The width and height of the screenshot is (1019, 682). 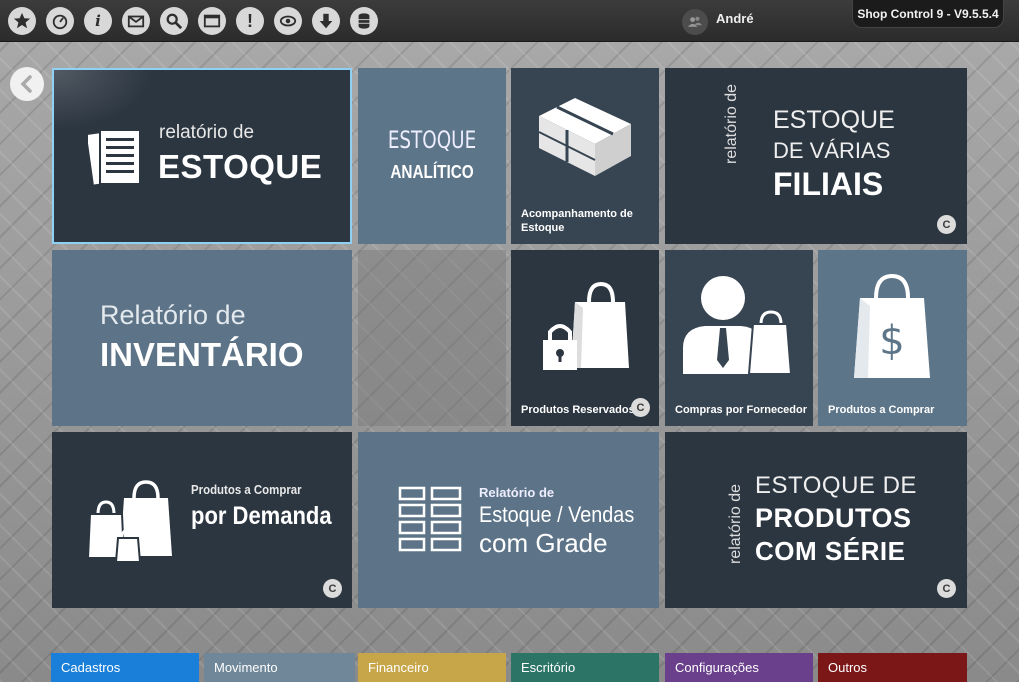 What do you see at coordinates (836, 485) in the screenshot?
I see `tile-line1: ESTOQUE DE` at bounding box center [836, 485].